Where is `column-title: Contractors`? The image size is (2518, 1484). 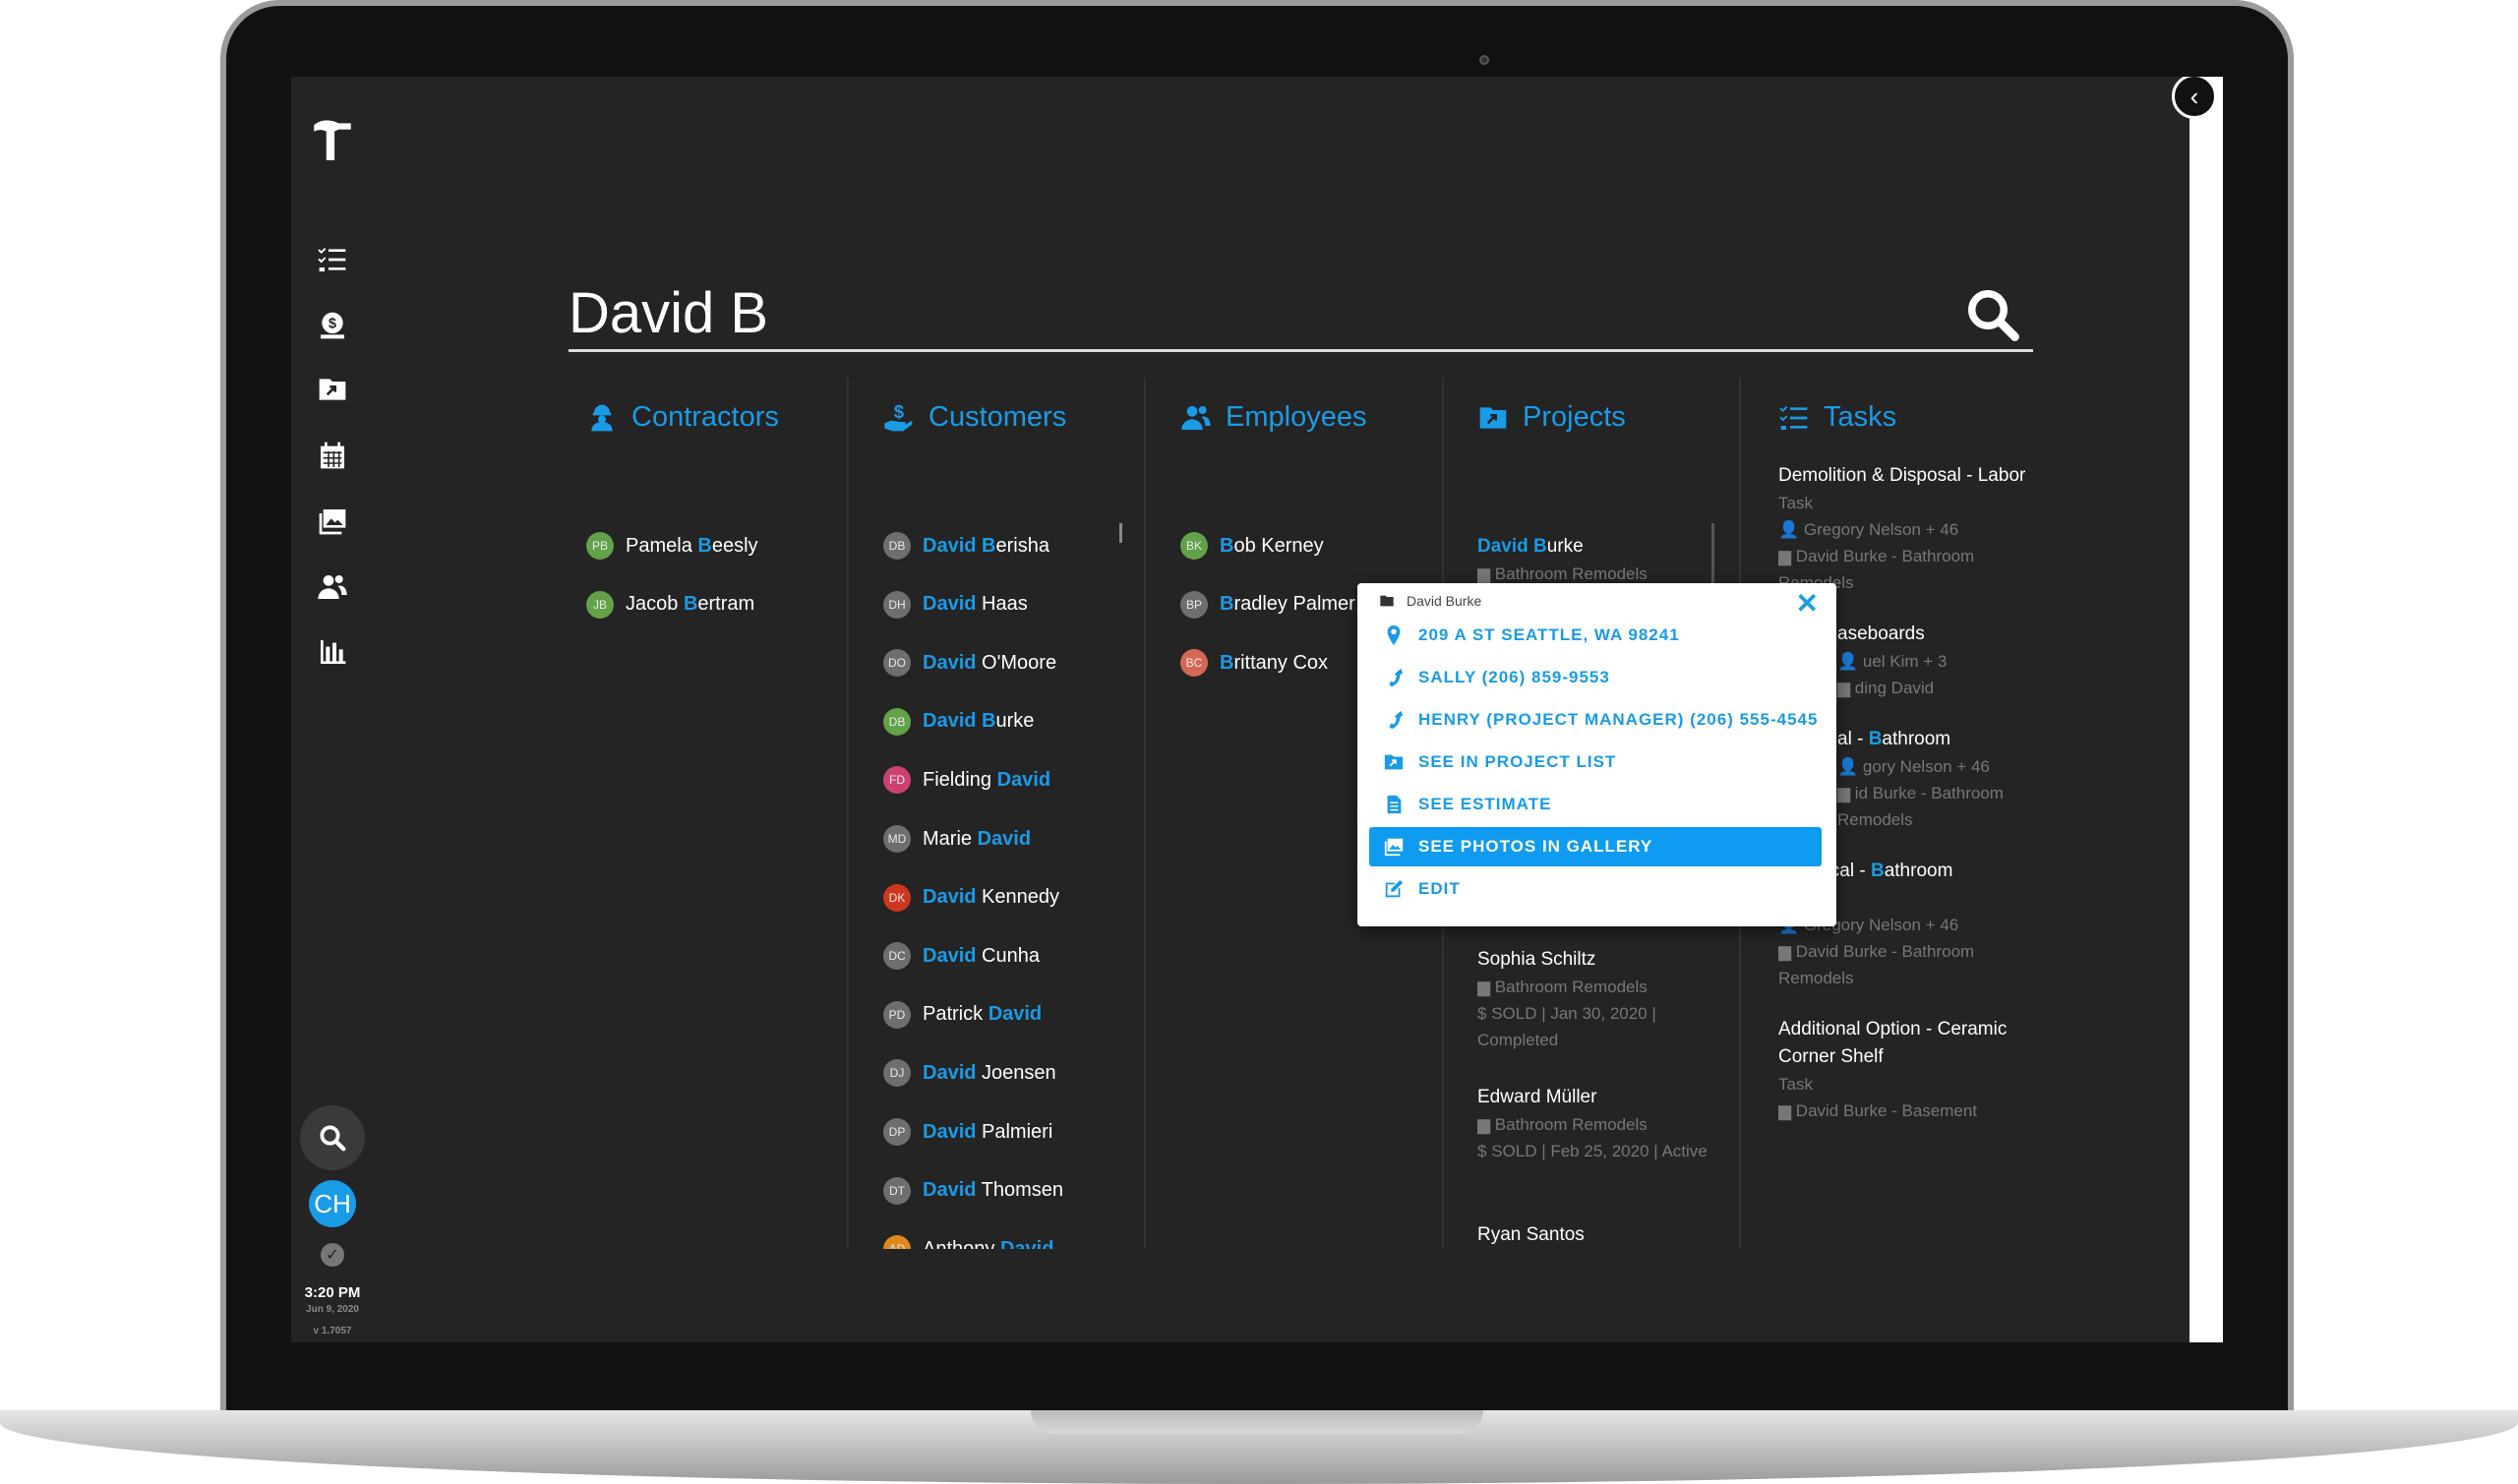
column-title: Contractors is located at coordinates (705, 417).